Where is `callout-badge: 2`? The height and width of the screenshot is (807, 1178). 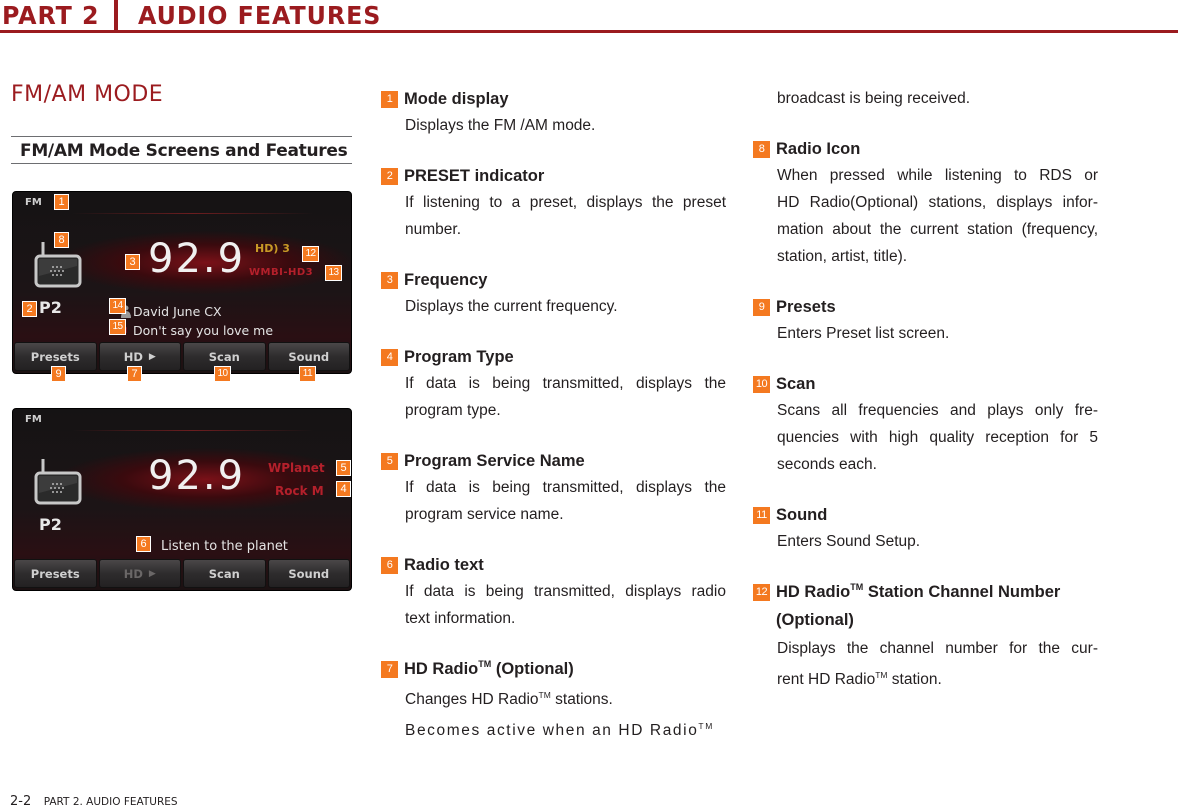 callout-badge: 2 is located at coordinates (29, 309).